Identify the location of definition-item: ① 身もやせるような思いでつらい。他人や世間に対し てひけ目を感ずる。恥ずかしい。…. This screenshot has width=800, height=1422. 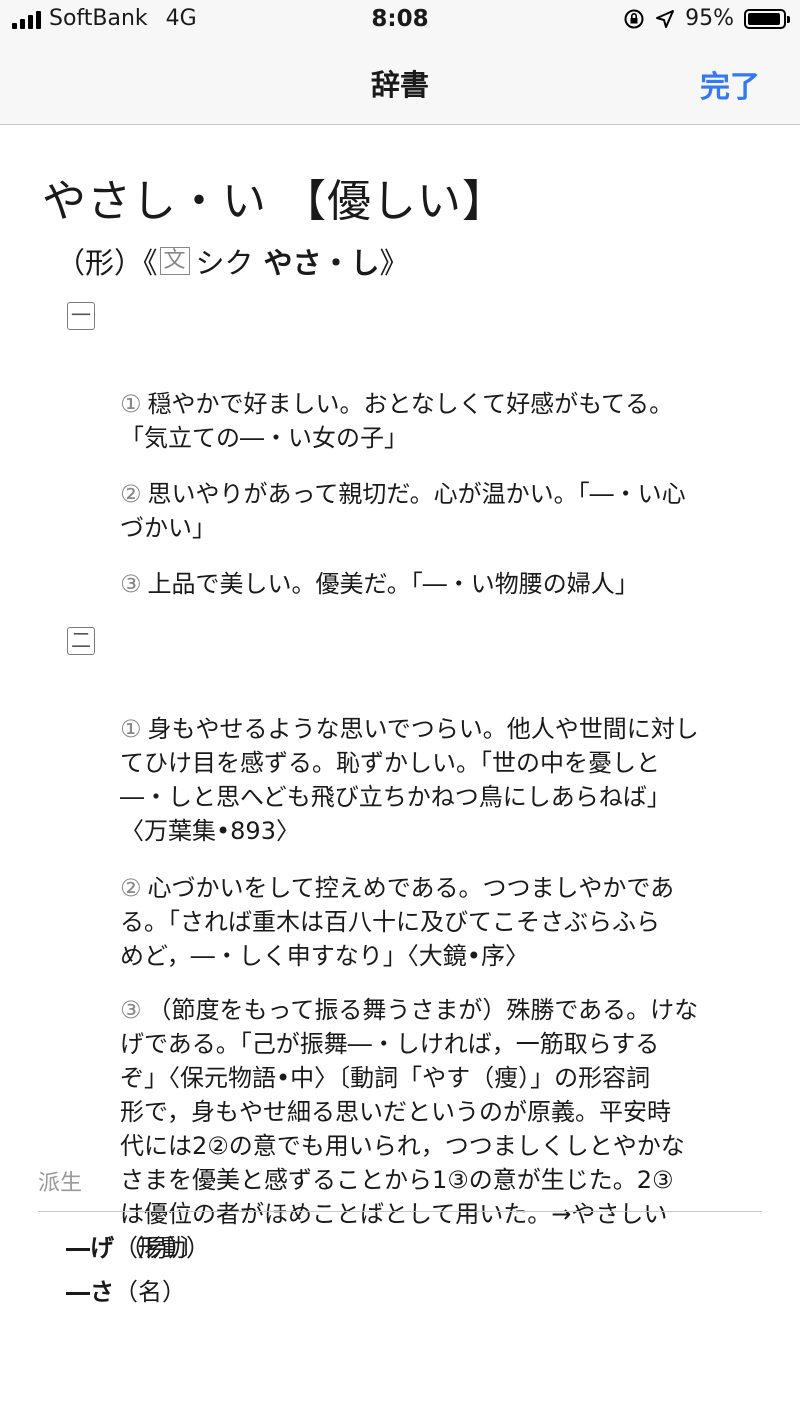
(440, 763).